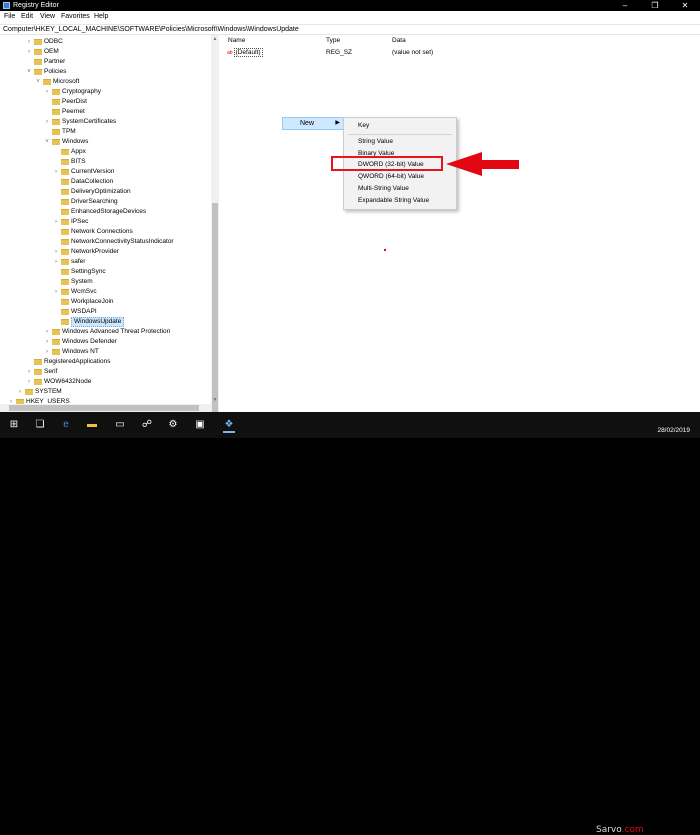 This screenshot has width=700, height=835. What do you see at coordinates (131, 122) in the screenshot?
I see `tree-item: › SystemCertificates` at bounding box center [131, 122].